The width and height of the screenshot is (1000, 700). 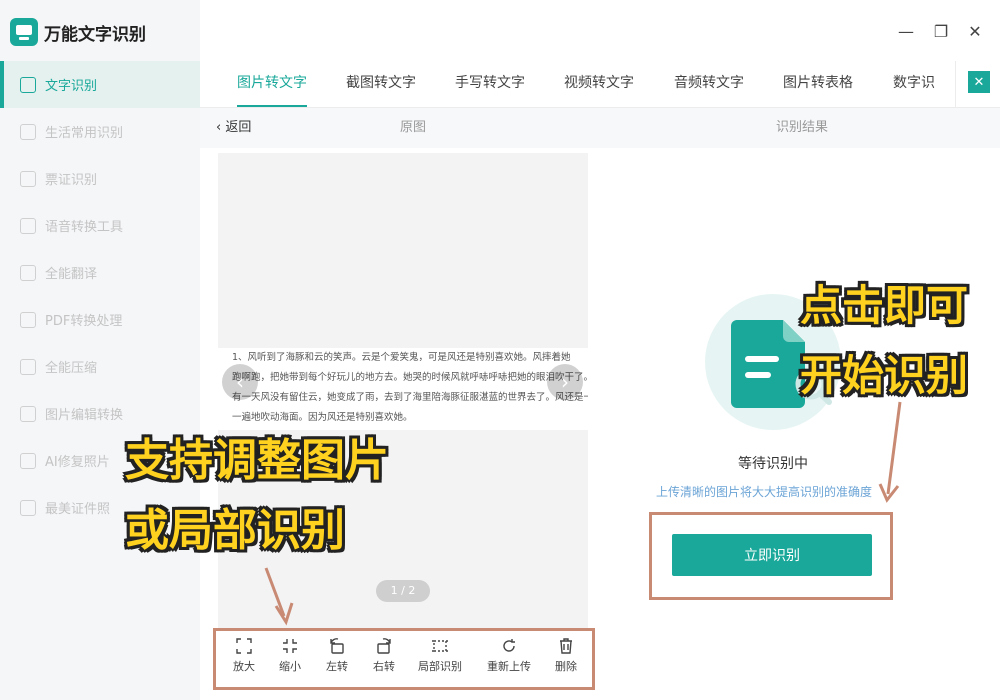 What do you see at coordinates (509, 655) in the screenshot?
I see `reupload-button: 重新上传` at bounding box center [509, 655].